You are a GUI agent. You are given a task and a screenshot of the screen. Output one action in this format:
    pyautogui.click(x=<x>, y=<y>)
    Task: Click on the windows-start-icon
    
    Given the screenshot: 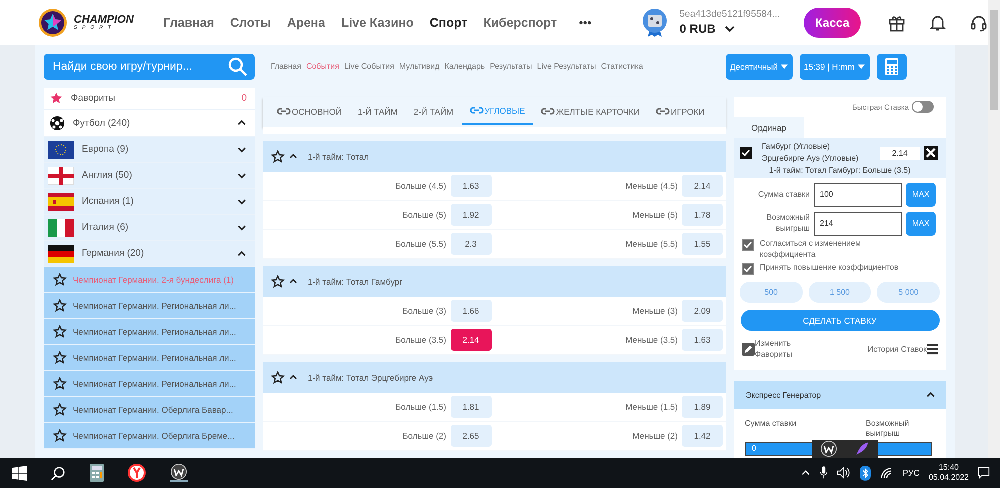 What is the action you would take?
    pyautogui.click(x=19, y=473)
    